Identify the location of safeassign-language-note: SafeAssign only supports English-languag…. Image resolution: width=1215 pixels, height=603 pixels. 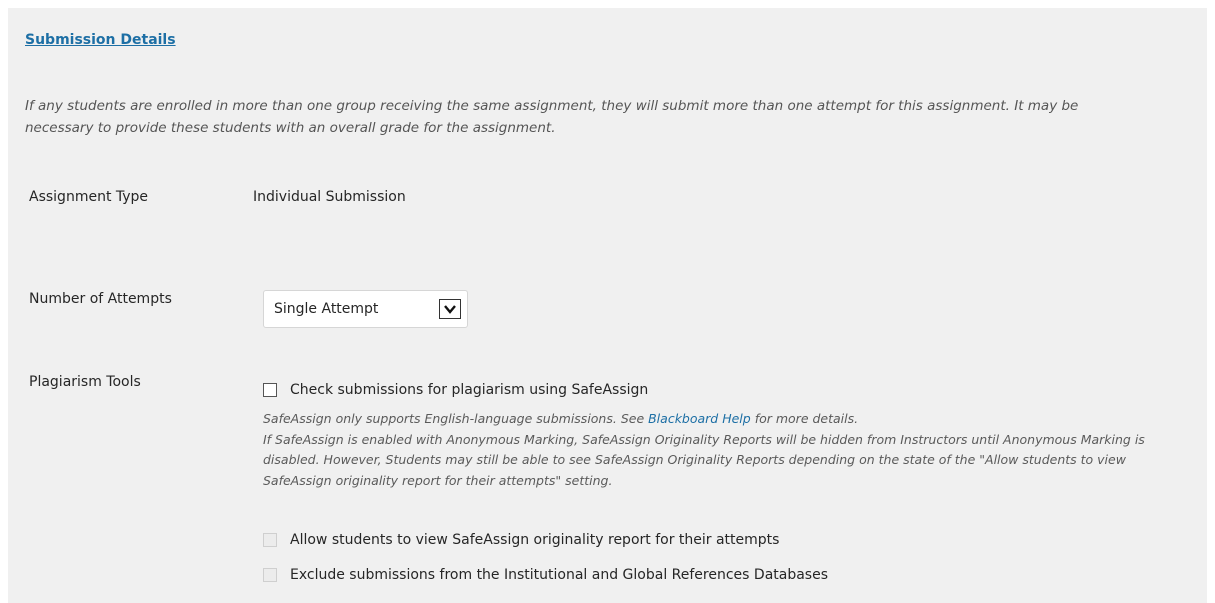
(723, 419).